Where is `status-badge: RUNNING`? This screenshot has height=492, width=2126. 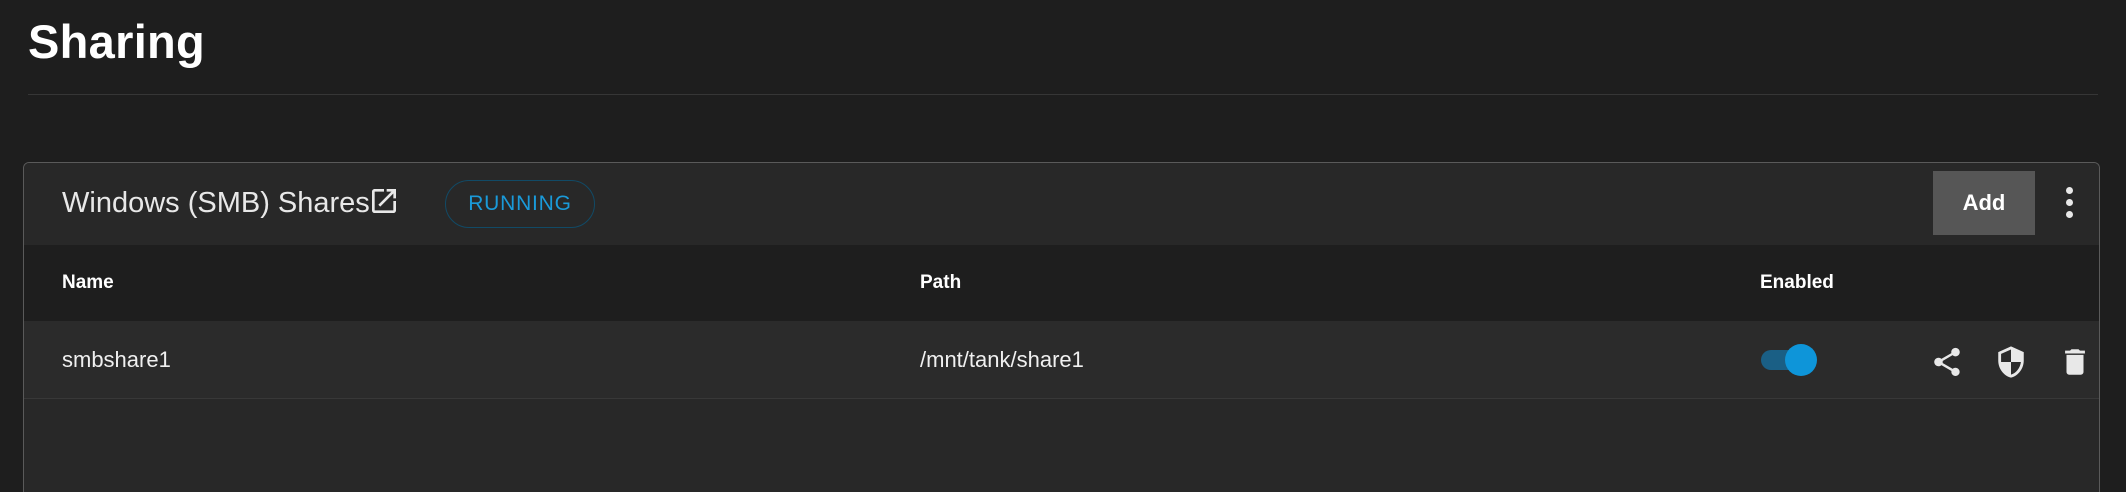 status-badge: RUNNING is located at coordinates (520, 204).